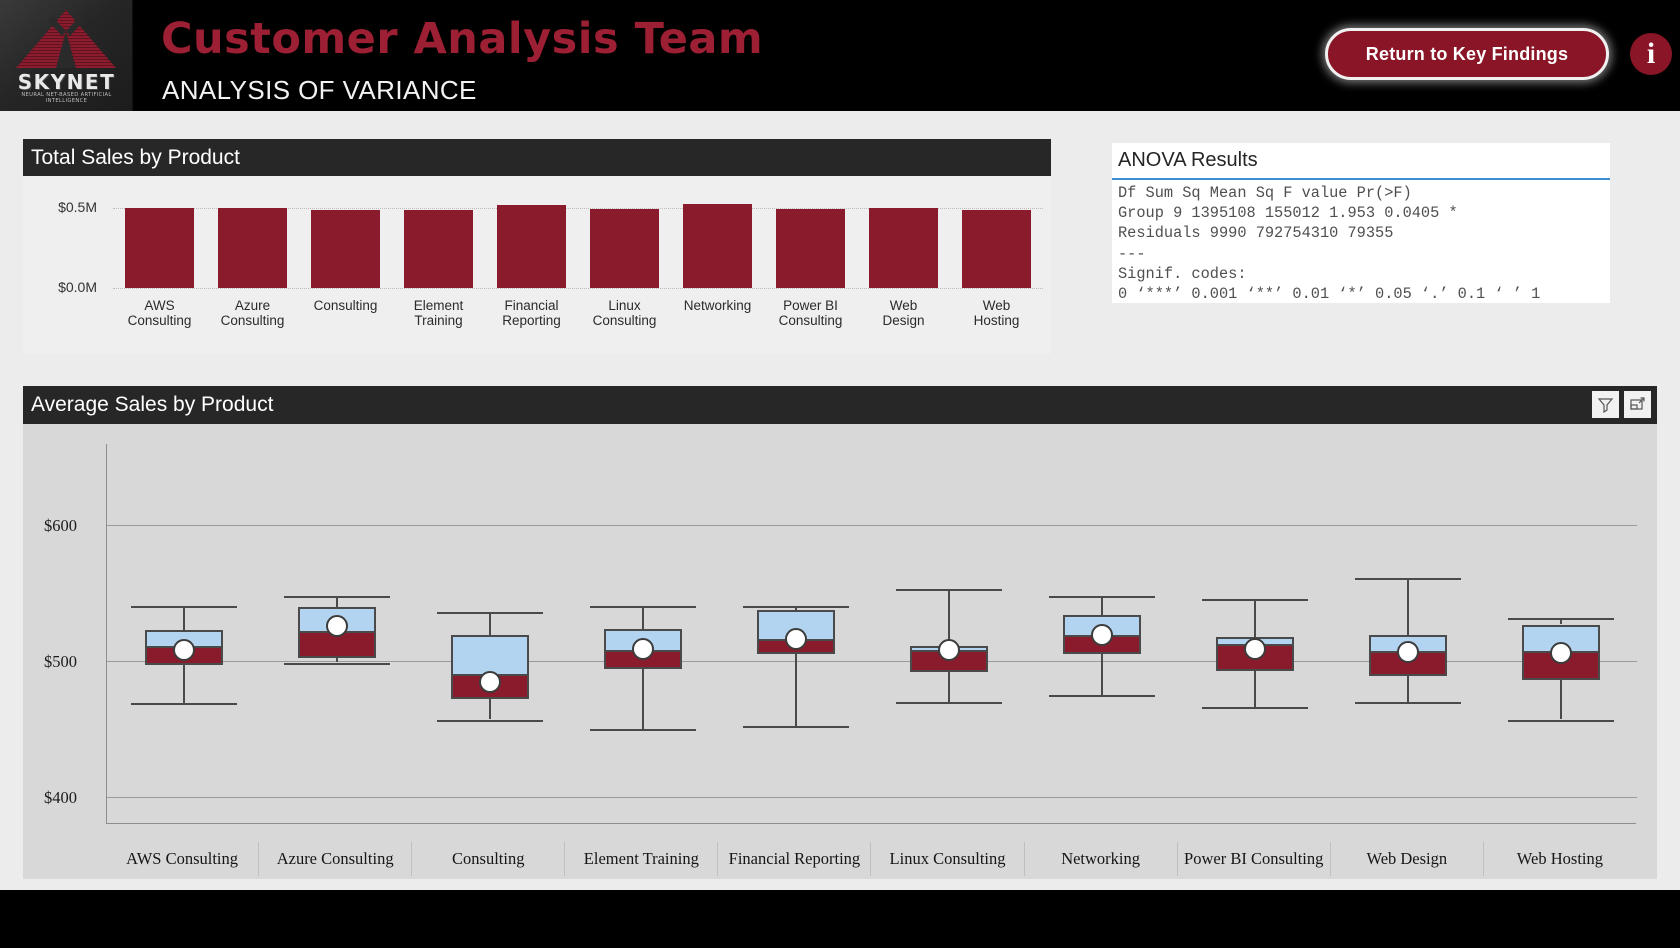  What do you see at coordinates (183, 634) in the screenshot?
I see `box-aws-consulting` at bounding box center [183, 634].